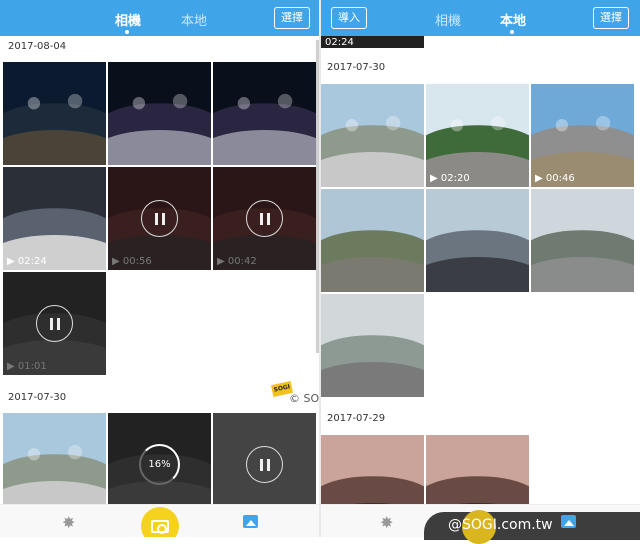 The image size is (640, 544). I want to click on thumbnail-partial: 02:24, so click(372, 42).